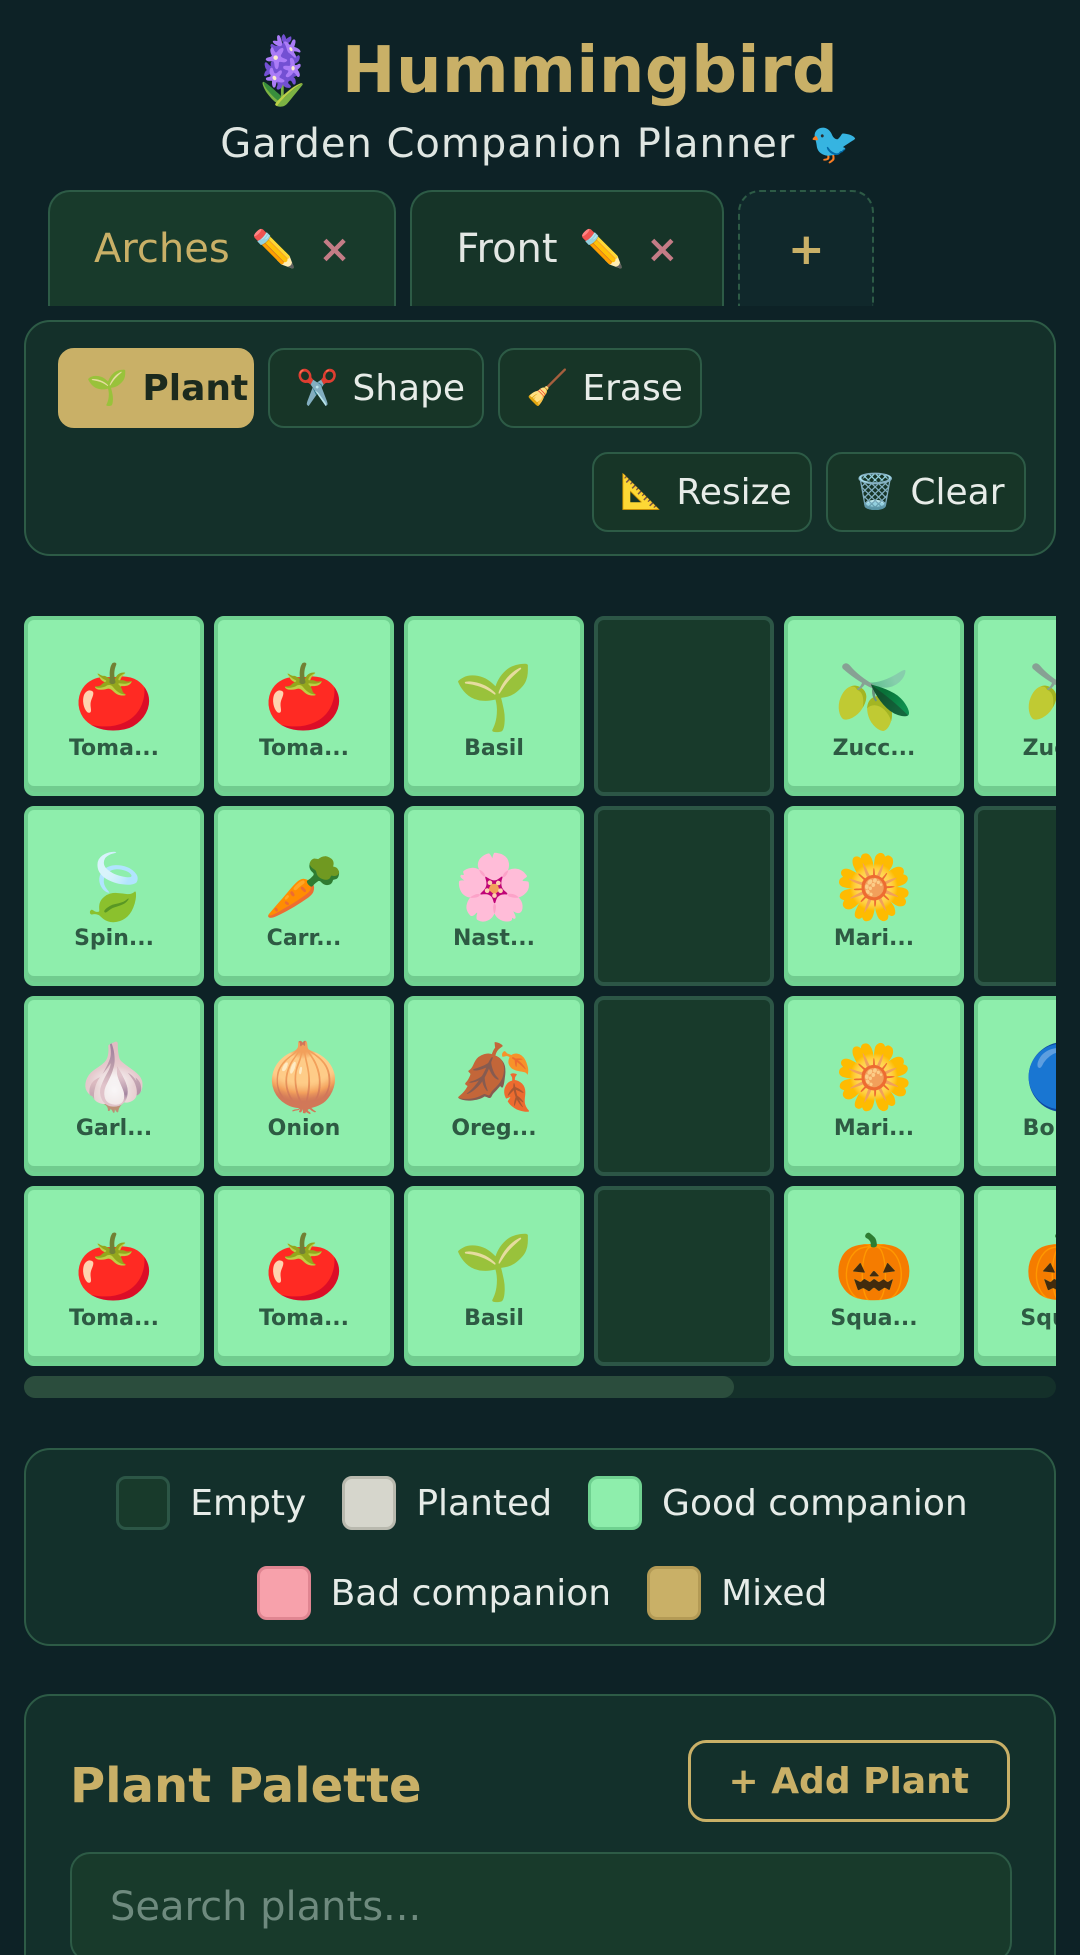  I want to click on legend-row: Empty Planted Good companion, so click(542, 1503).